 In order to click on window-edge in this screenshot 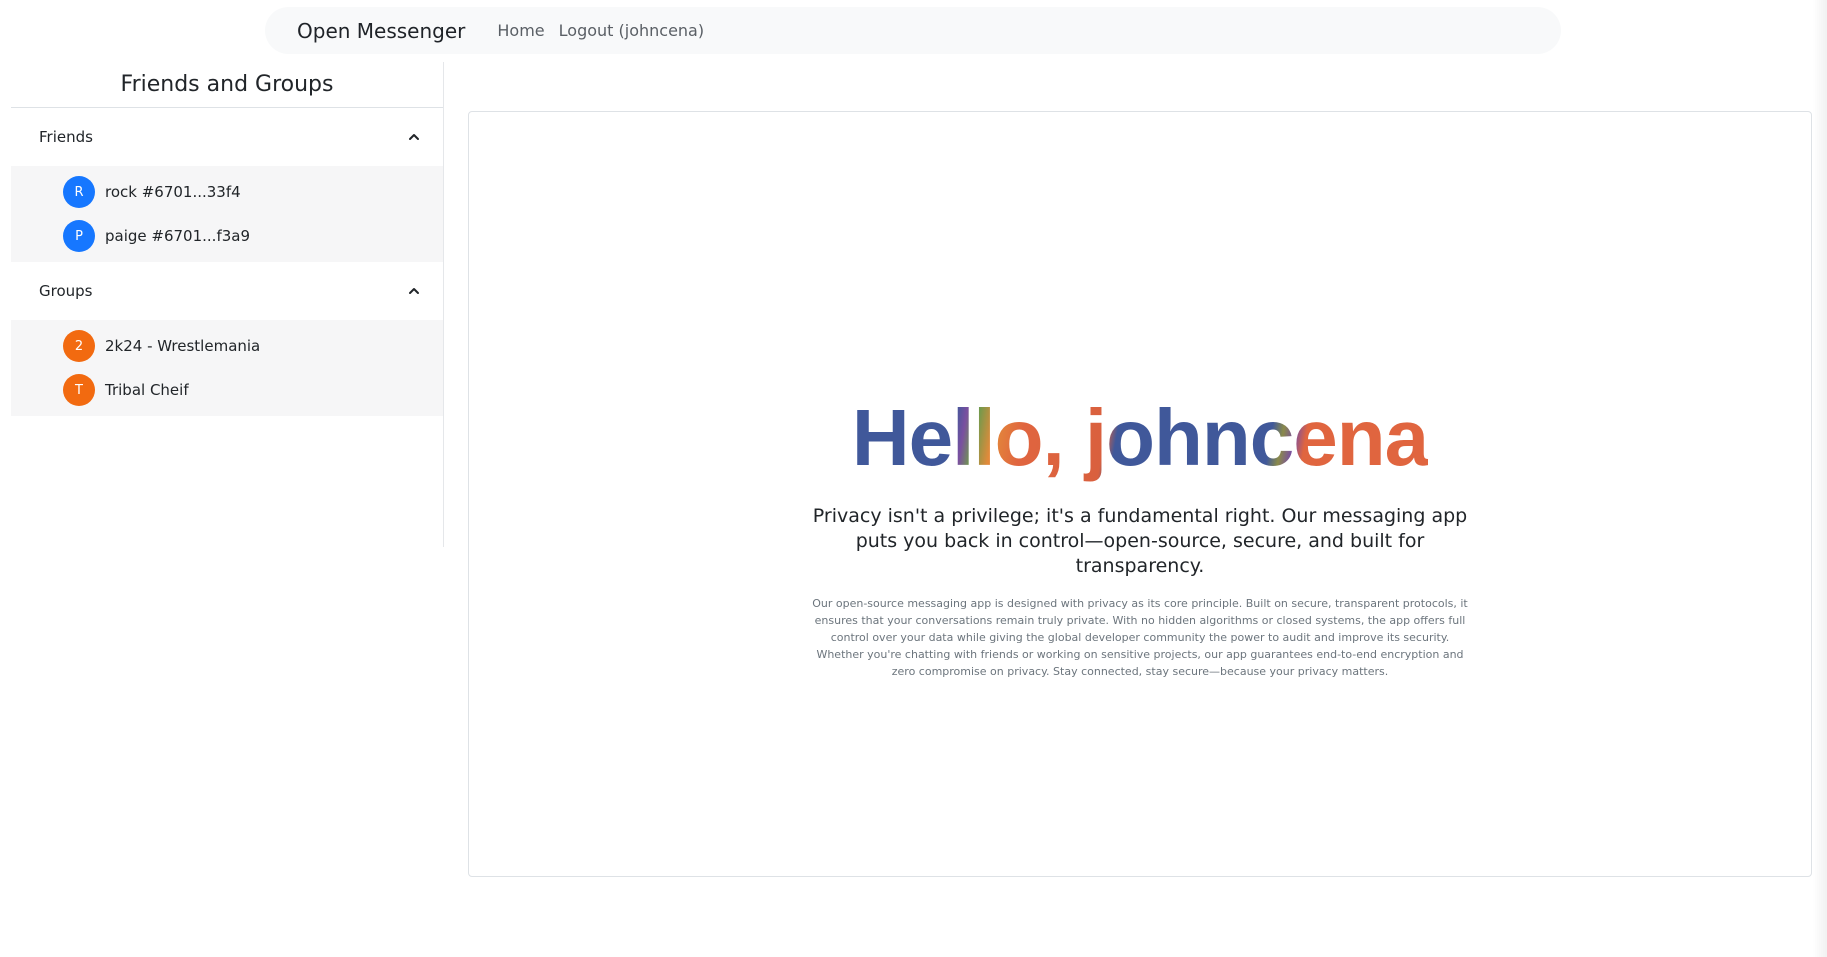, I will do `click(1820, 478)`.